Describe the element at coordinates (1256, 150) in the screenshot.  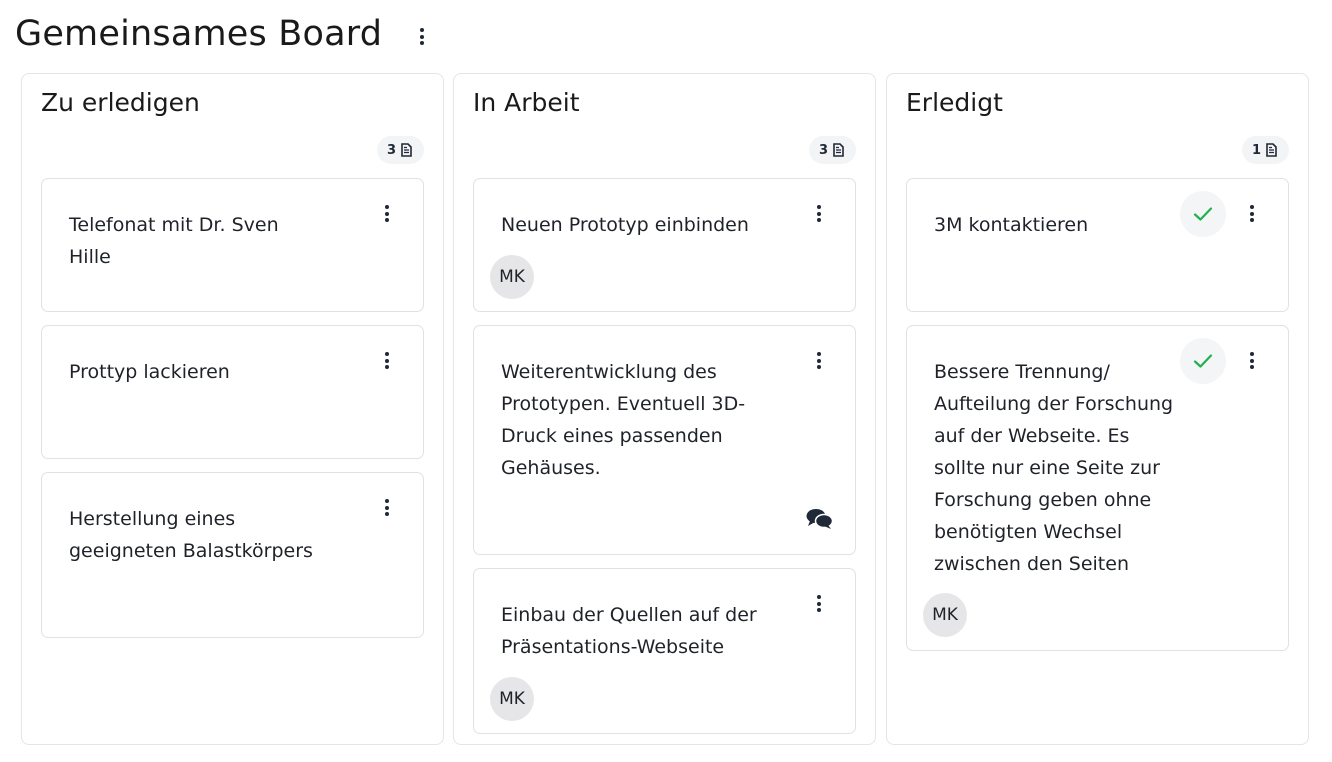
I see `card-count: 1` at that location.